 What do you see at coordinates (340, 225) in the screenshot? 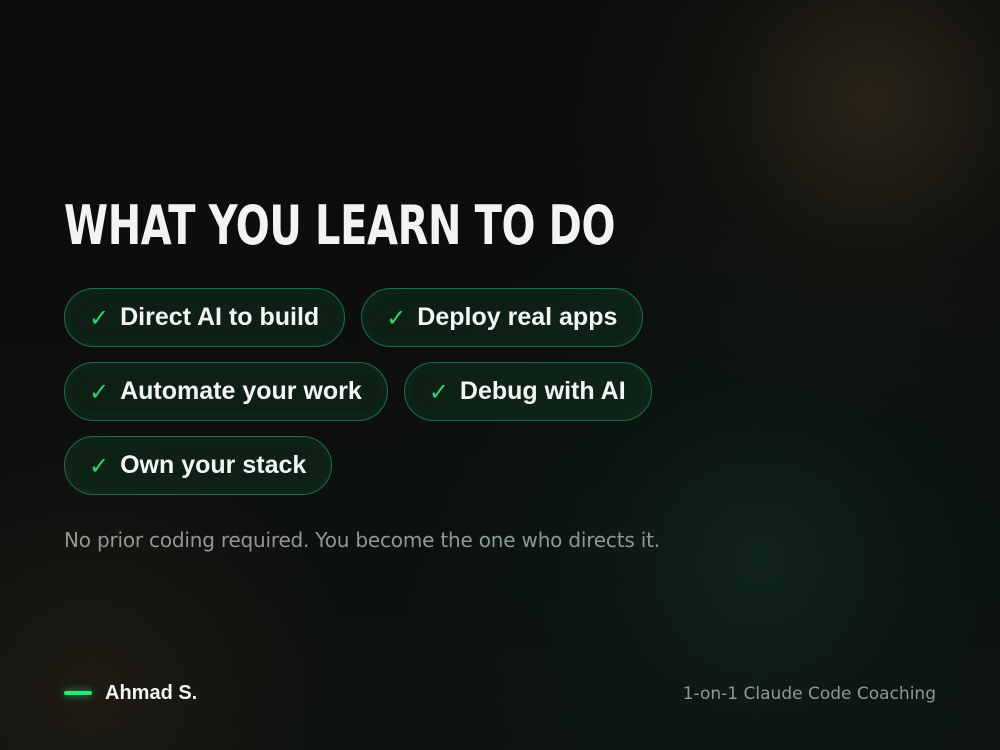
I see `page-title: WHAT YOU LEARN TO DO` at bounding box center [340, 225].